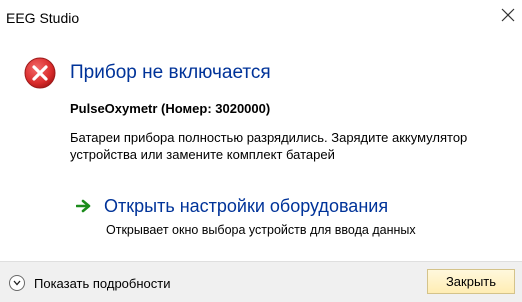 The width and height of the screenshot is (522, 302). I want to click on main-instruction: Прибор не включается, so click(170, 72).